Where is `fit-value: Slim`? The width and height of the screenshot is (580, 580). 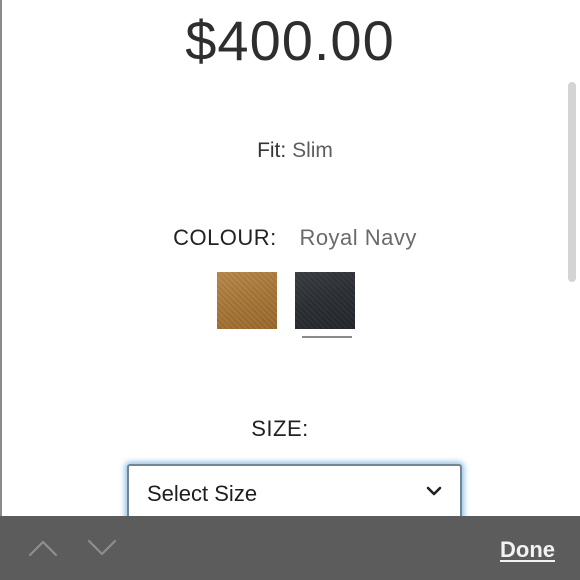 fit-value: Slim is located at coordinates (312, 150).